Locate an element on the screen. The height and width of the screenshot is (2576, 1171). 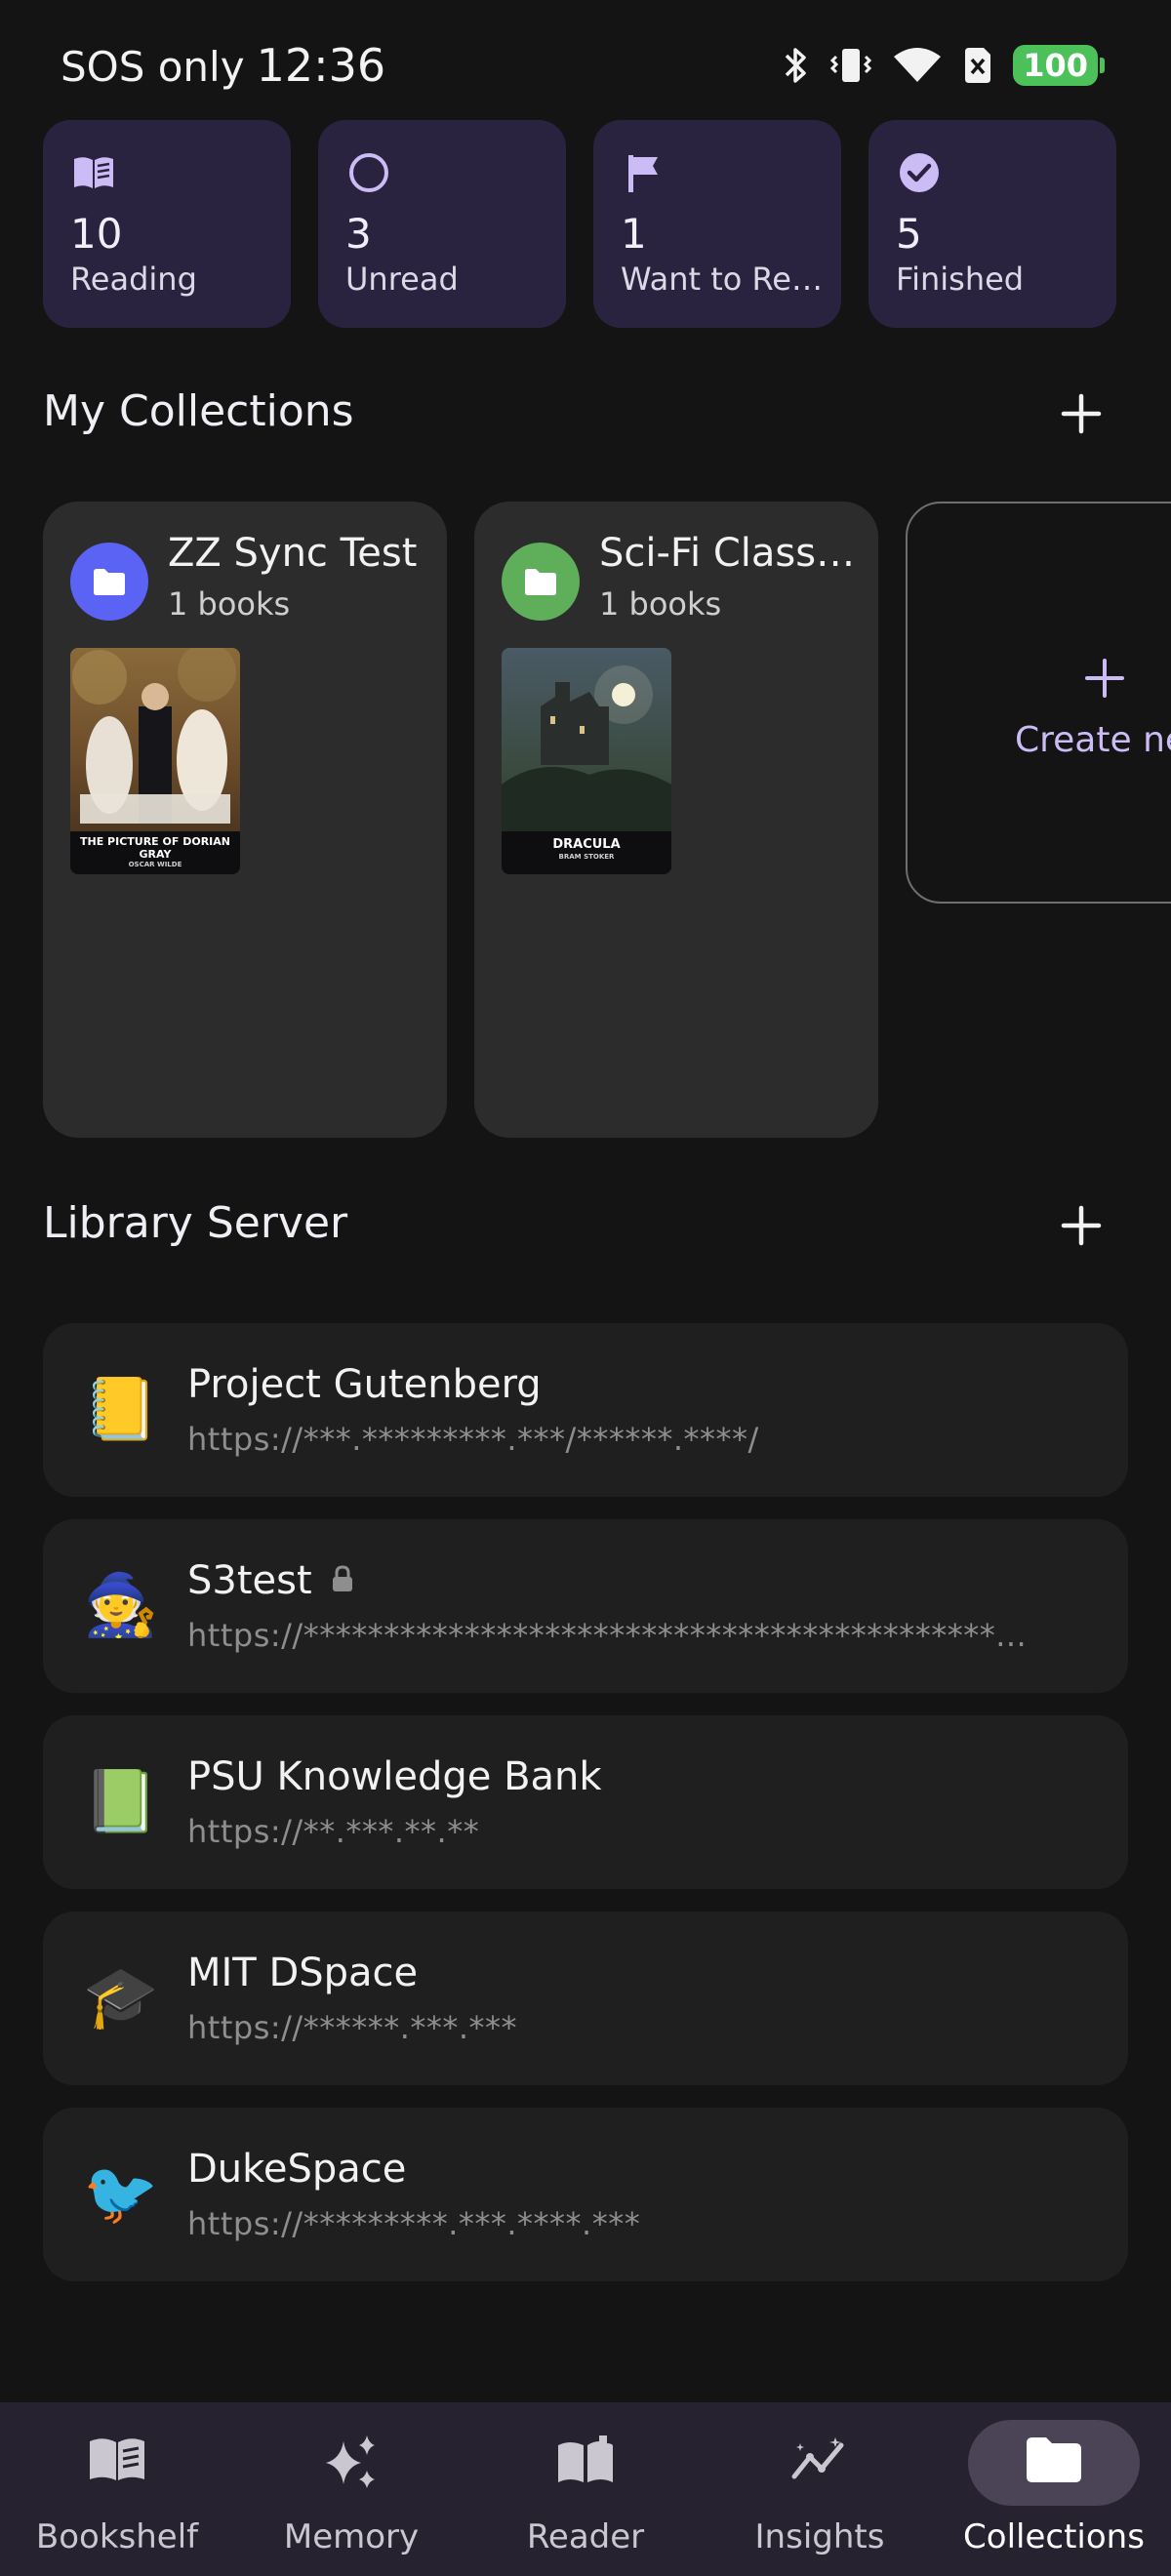
status-icons: 100 is located at coordinates (943, 65).